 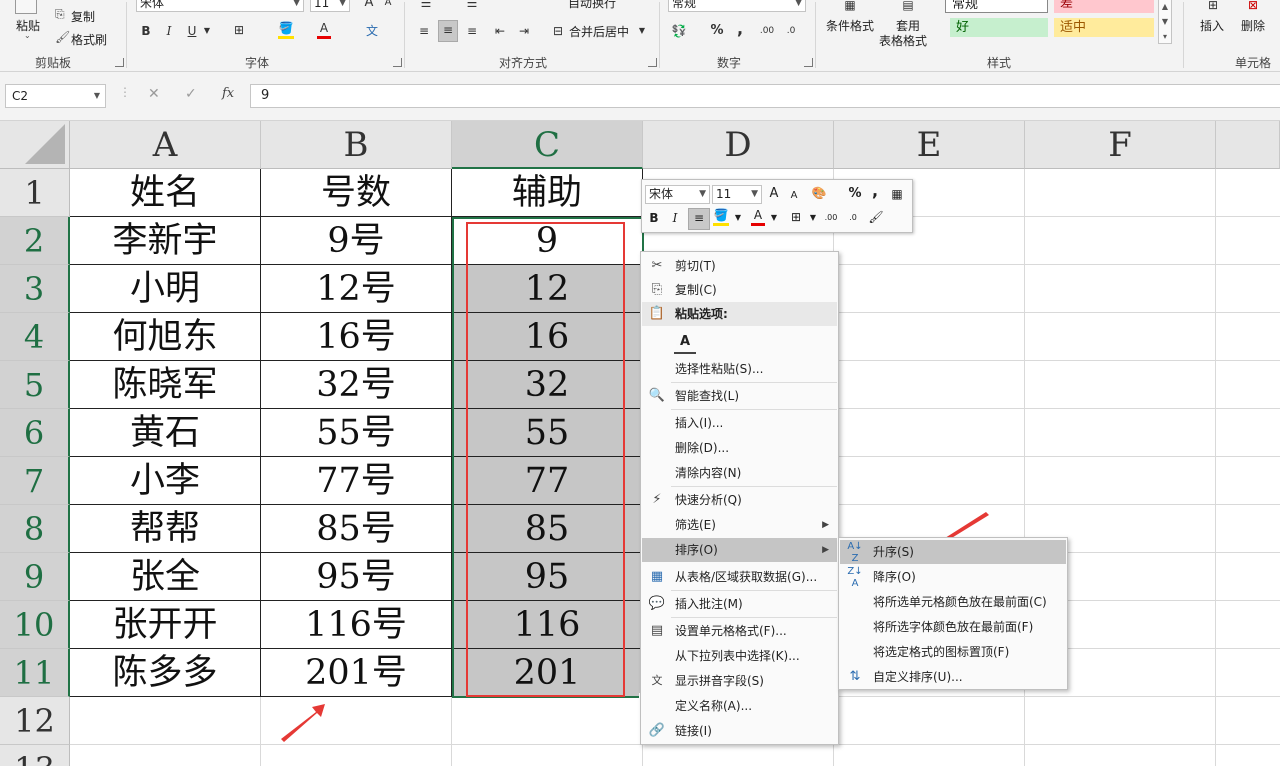 I want to click on mini-borders-icon: ⊞, so click(x=796, y=217).